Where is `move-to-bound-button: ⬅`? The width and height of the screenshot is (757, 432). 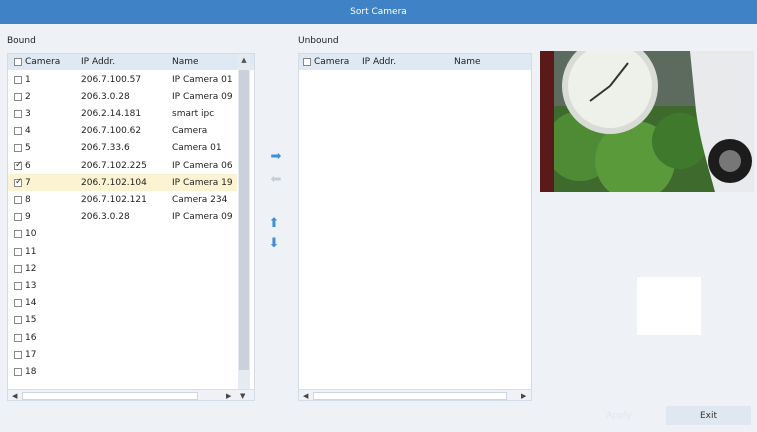 move-to-bound-button: ⬅ is located at coordinates (276, 179).